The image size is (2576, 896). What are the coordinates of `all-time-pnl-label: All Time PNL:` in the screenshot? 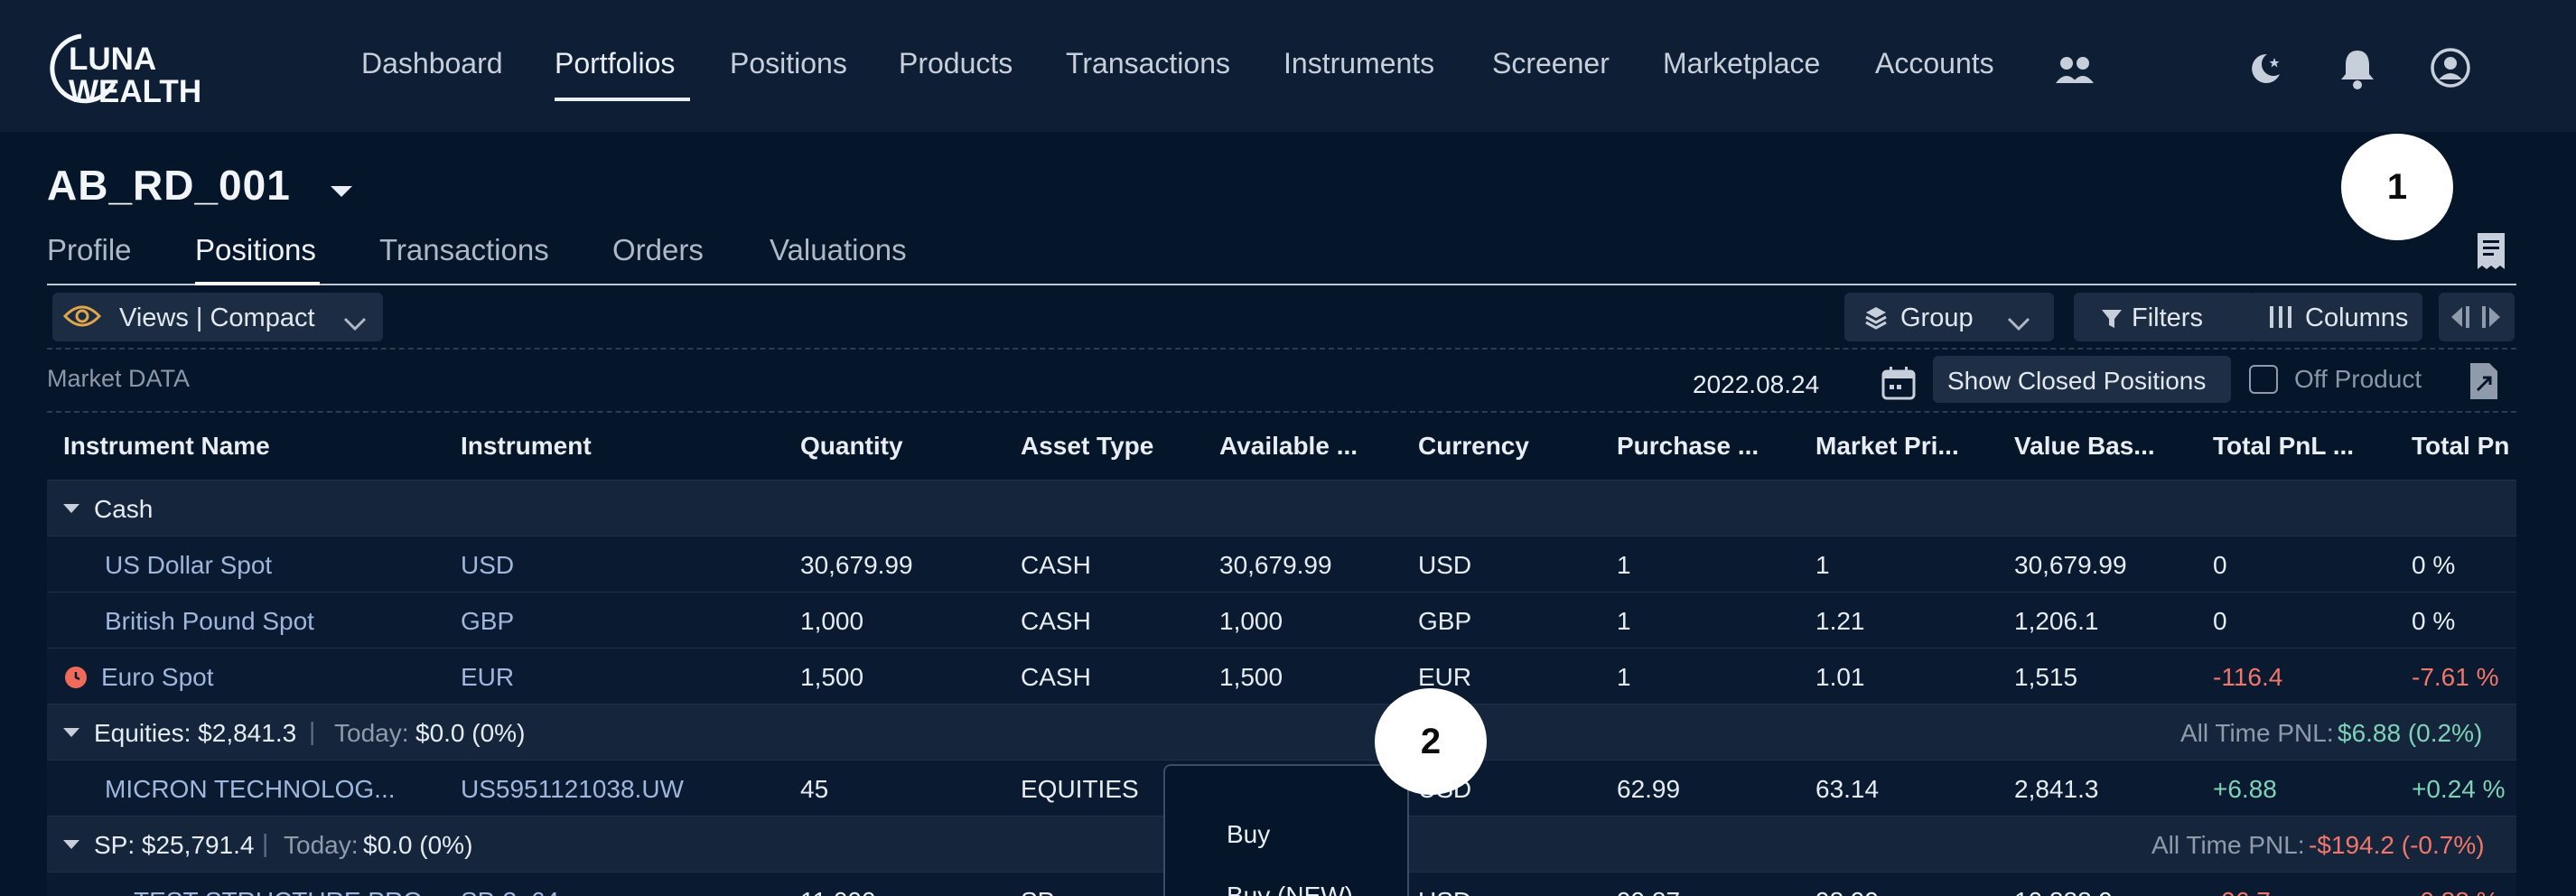 It's located at (2257, 733).